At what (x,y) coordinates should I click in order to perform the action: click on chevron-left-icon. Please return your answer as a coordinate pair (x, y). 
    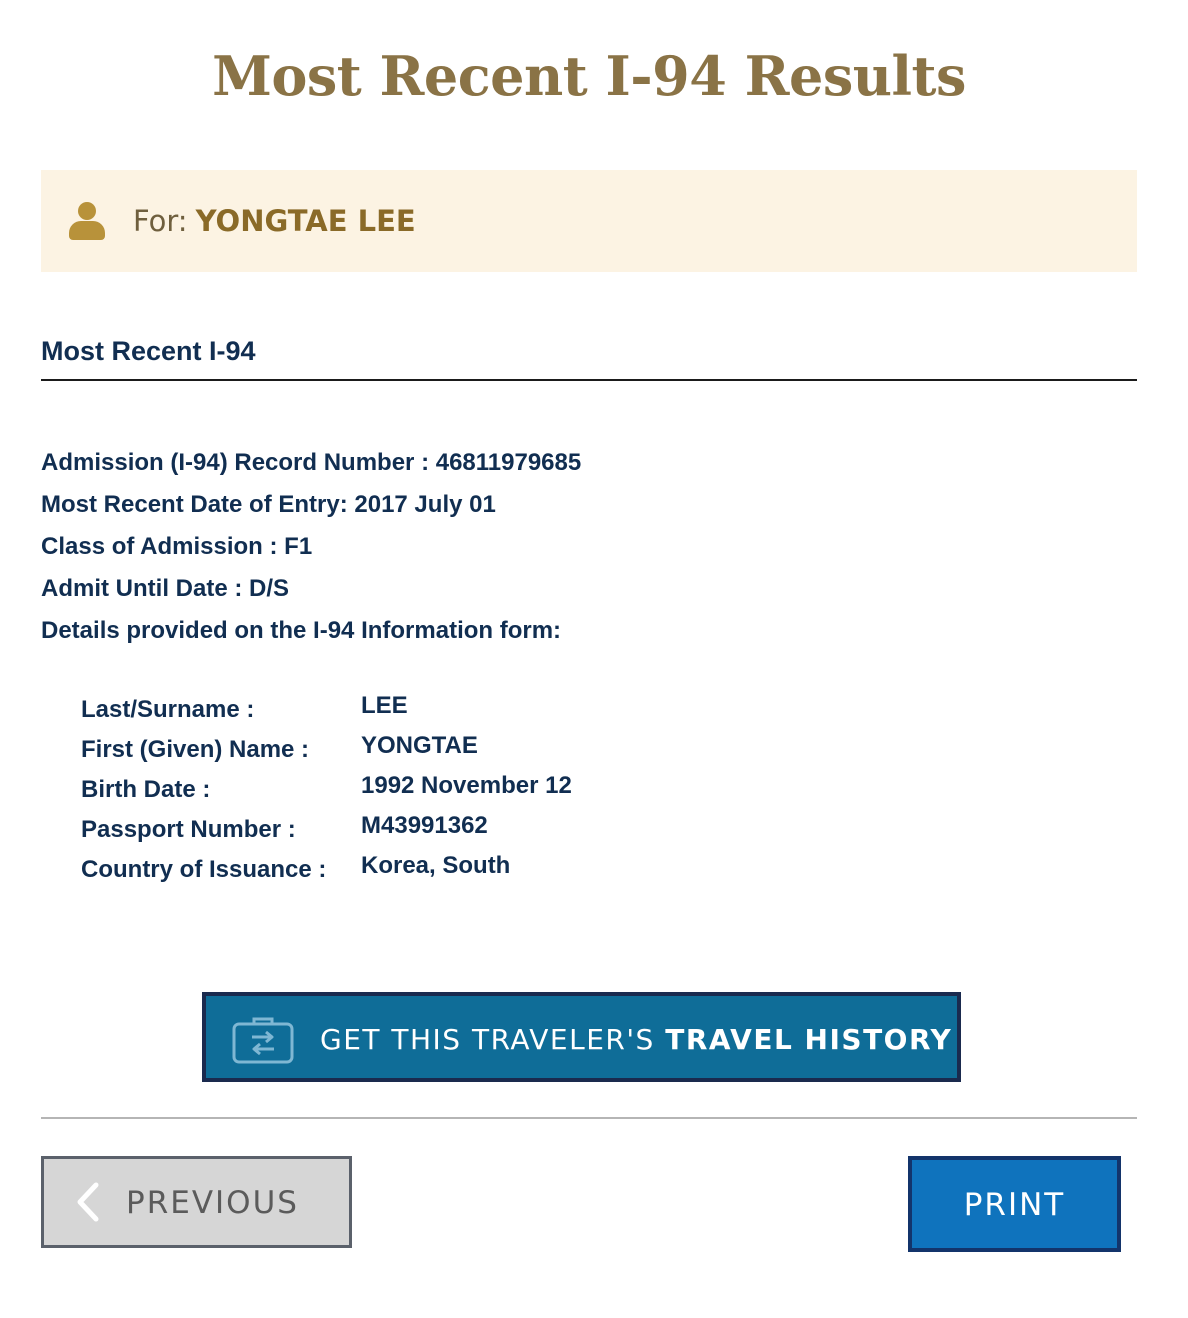
    Looking at the image, I should click on (88, 1202).